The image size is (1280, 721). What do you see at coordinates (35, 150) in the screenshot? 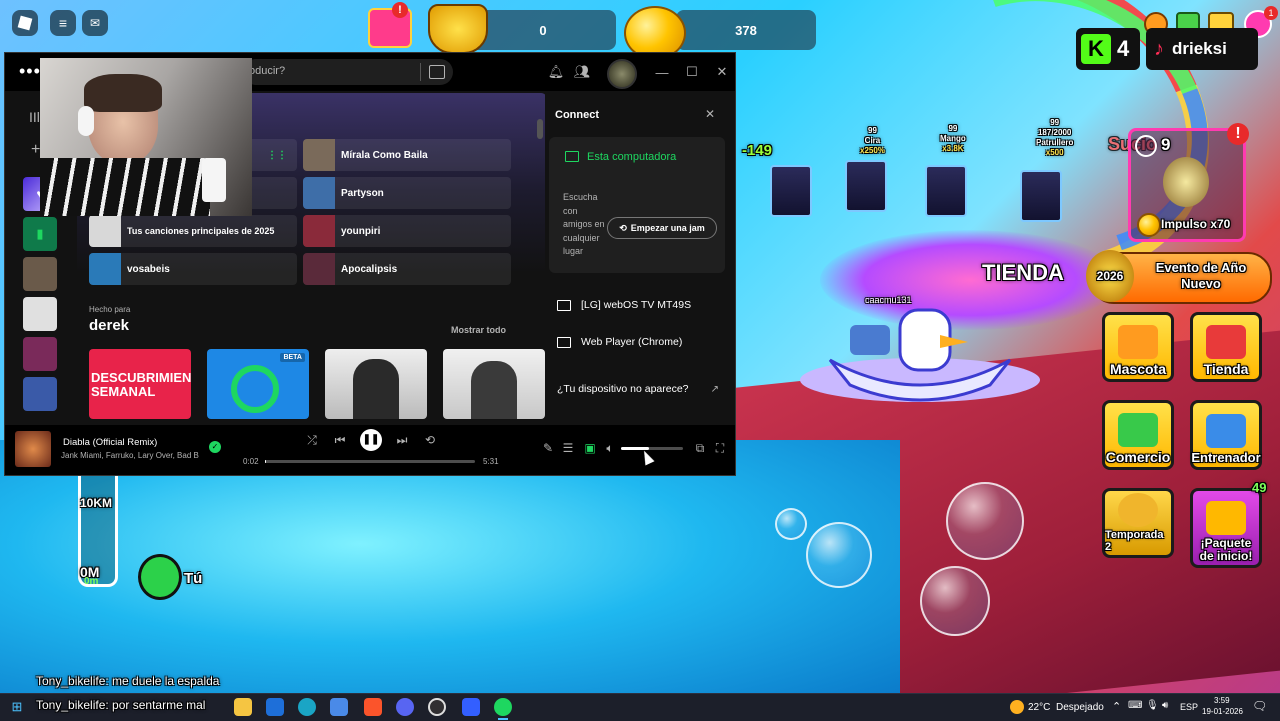
I see `create-playlist-icon: +` at bounding box center [35, 150].